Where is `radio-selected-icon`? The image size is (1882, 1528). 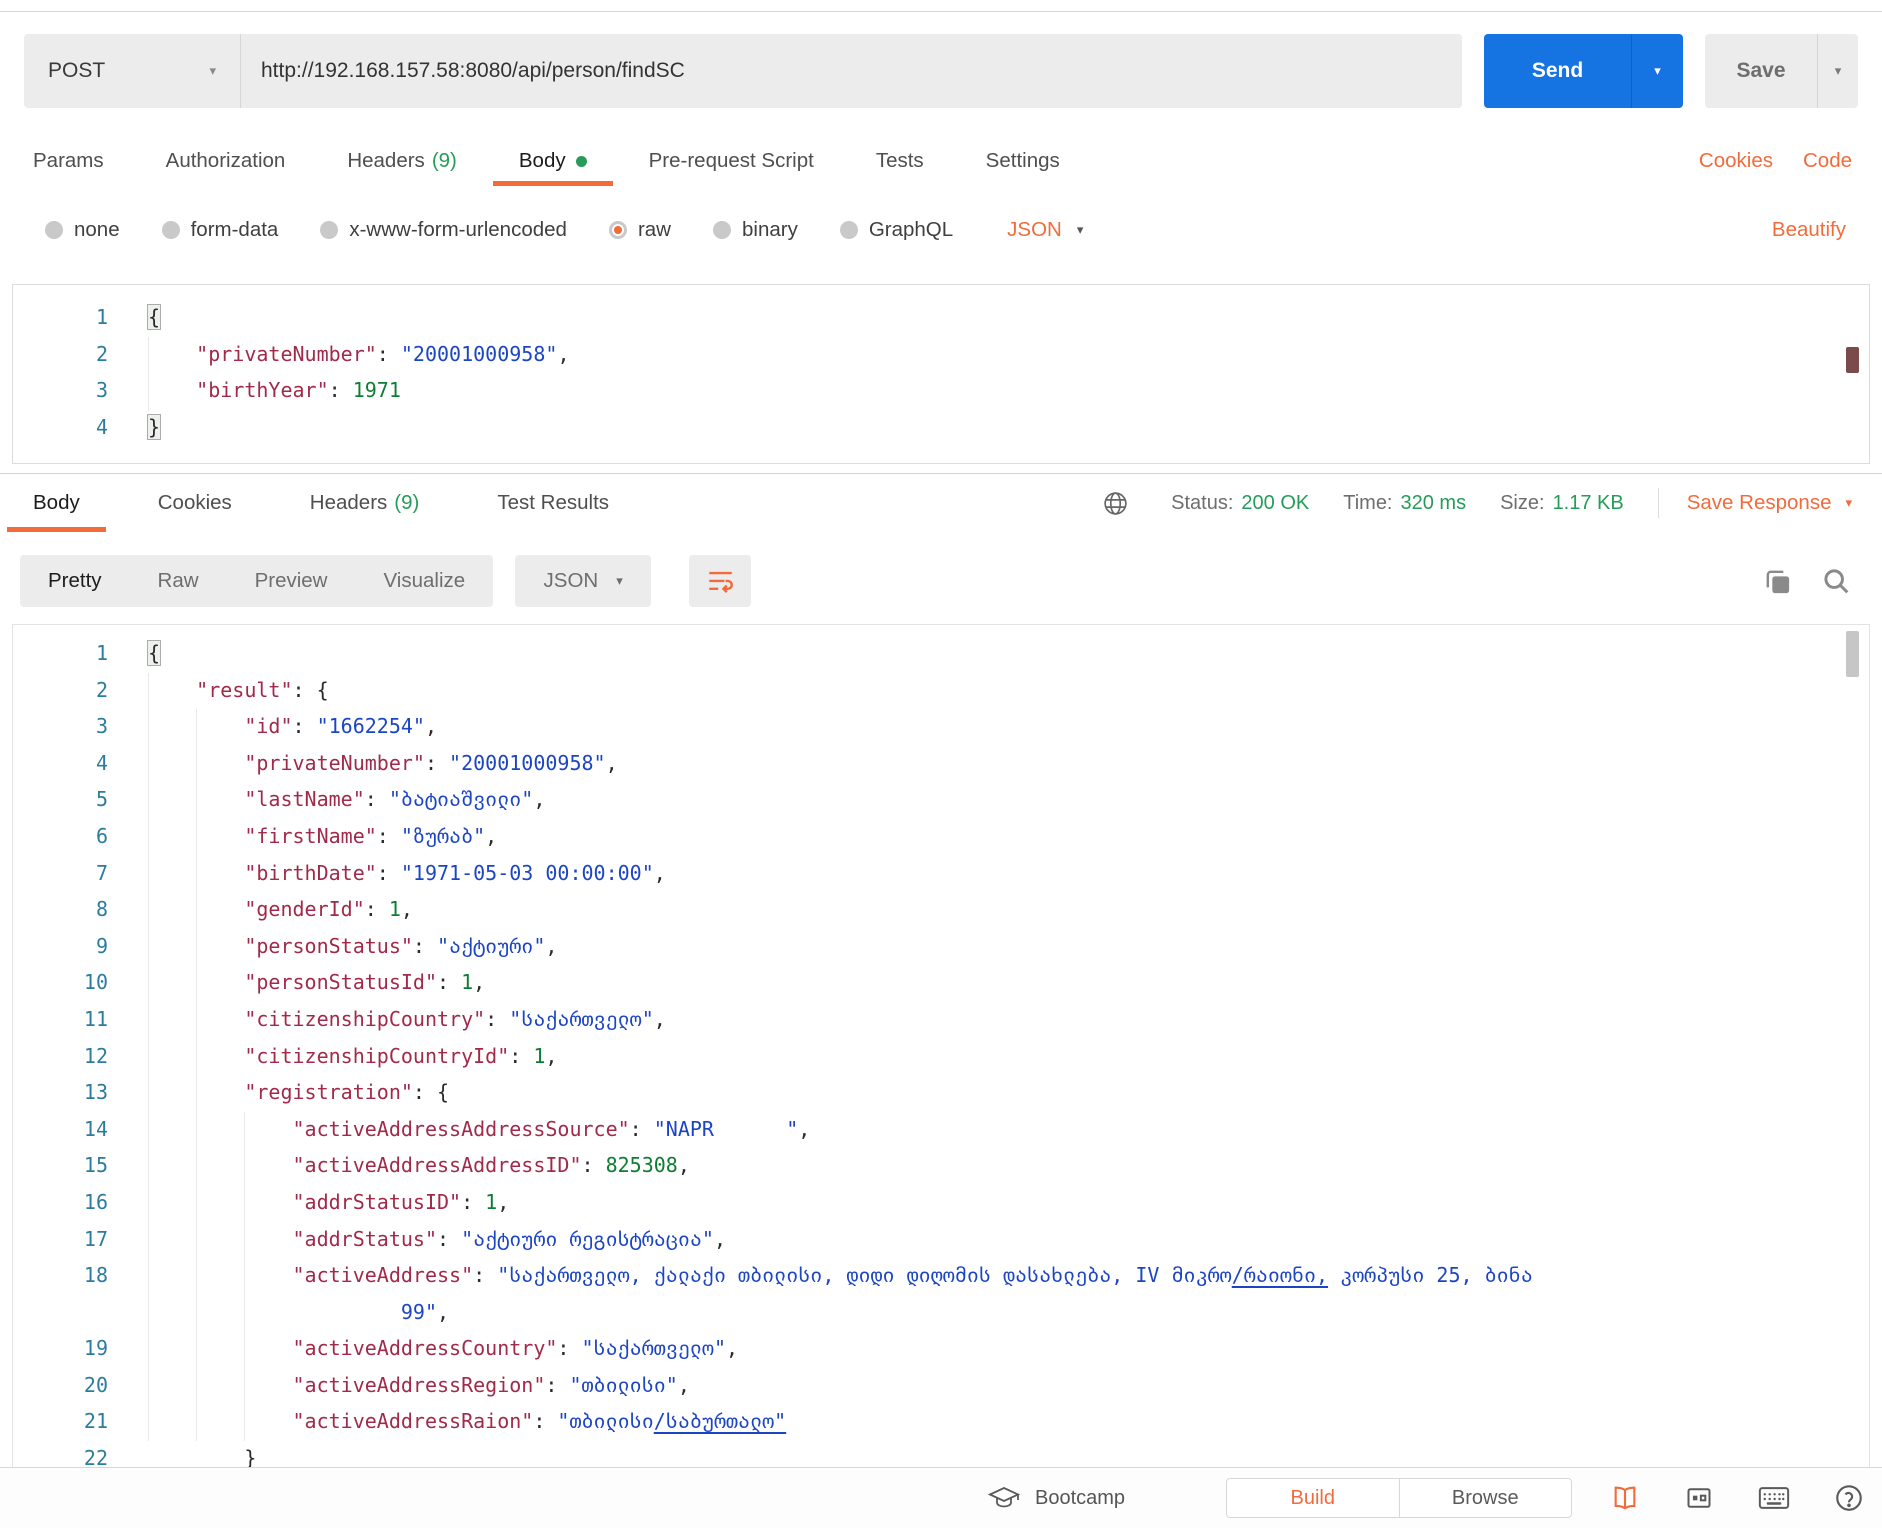
radio-selected-icon is located at coordinates (617, 230).